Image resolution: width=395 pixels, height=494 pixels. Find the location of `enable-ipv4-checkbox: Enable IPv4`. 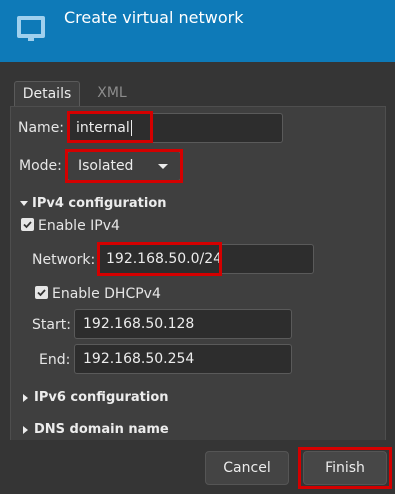

enable-ipv4-checkbox: Enable IPv4 is located at coordinates (70, 226).